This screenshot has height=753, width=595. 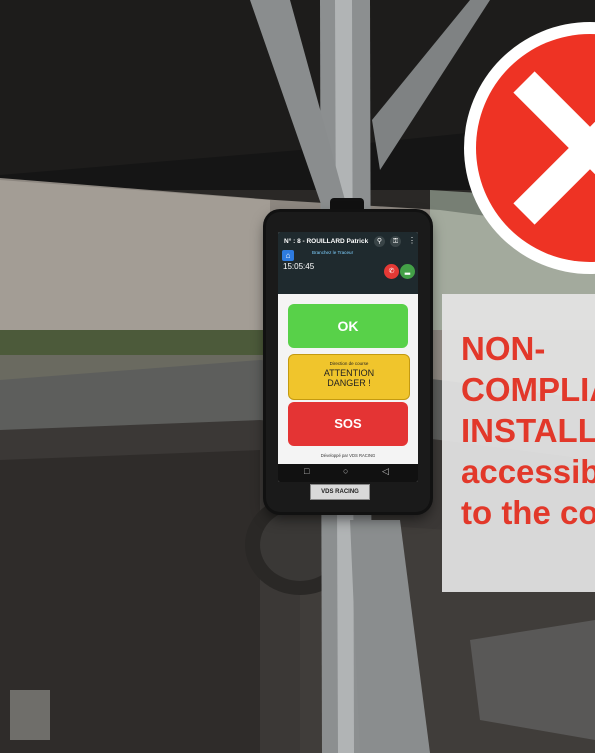 I want to click on sos-button: SOS, so click(x=348, y=424).